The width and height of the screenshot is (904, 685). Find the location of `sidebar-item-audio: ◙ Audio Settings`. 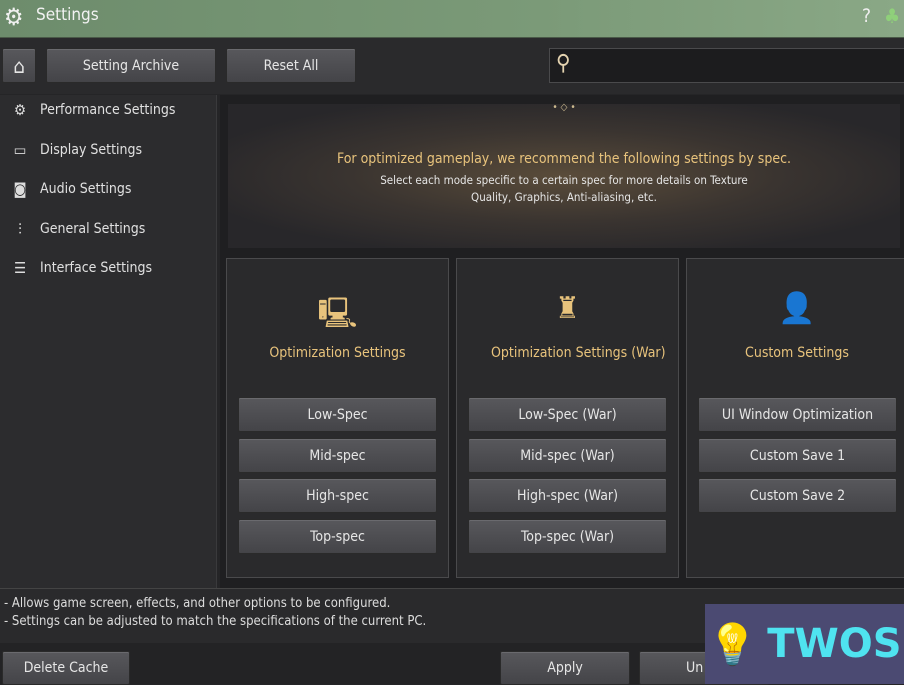

sidebar-item-audio: ◙ Audio Settings is located at coordinates (108, 189).